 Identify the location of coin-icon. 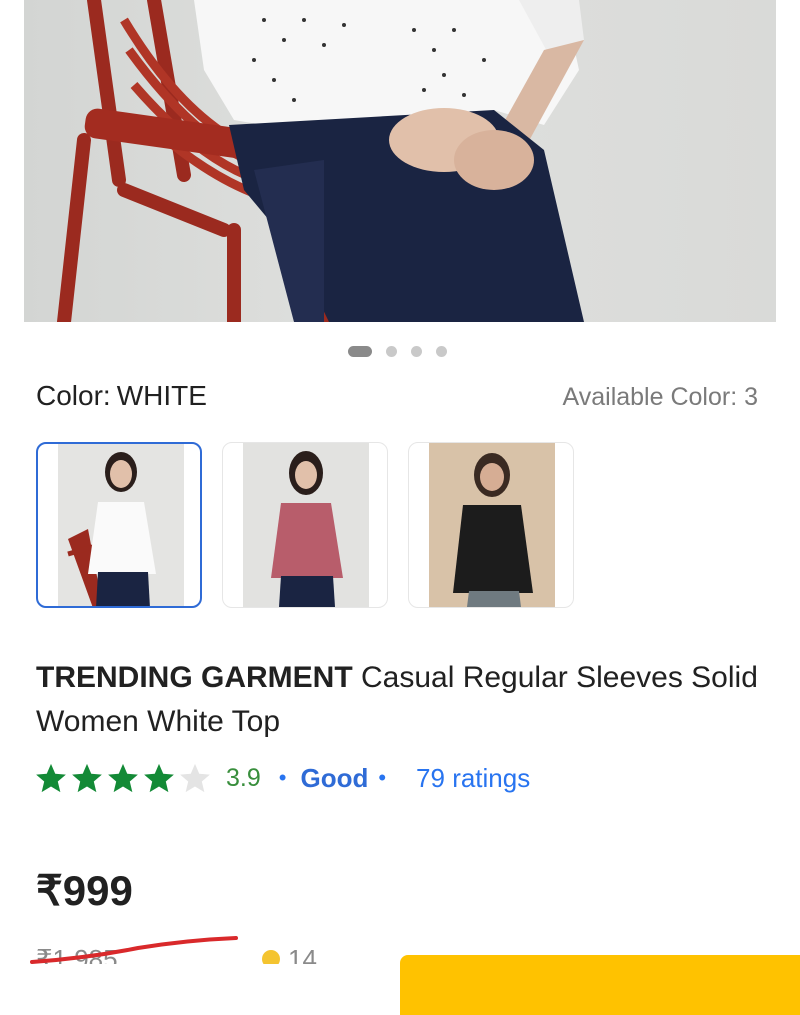
(271, 957).